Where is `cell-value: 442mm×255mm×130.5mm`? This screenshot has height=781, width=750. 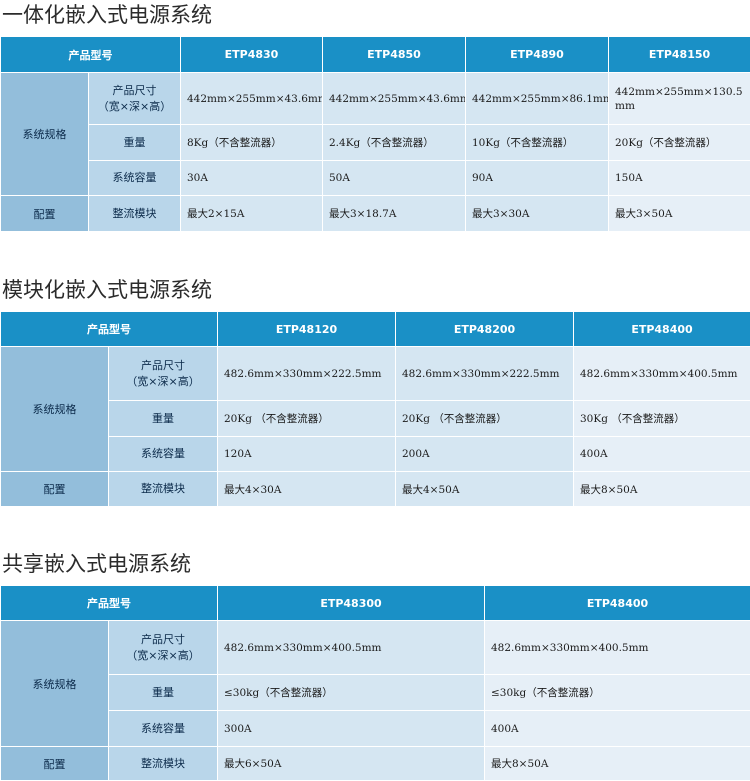
cell-value: 442mm×255mm×130.5mm is located at coordinates (679, 99).